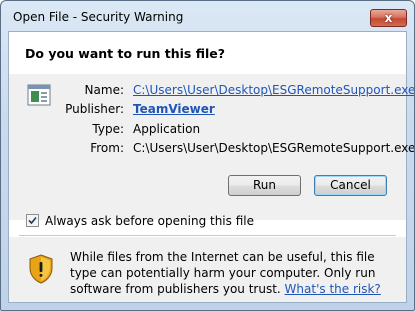 The width and height of the screenshot is (415, 311). I want to click on always-ask-label: Always ask before opening this file, so click(149, 221).